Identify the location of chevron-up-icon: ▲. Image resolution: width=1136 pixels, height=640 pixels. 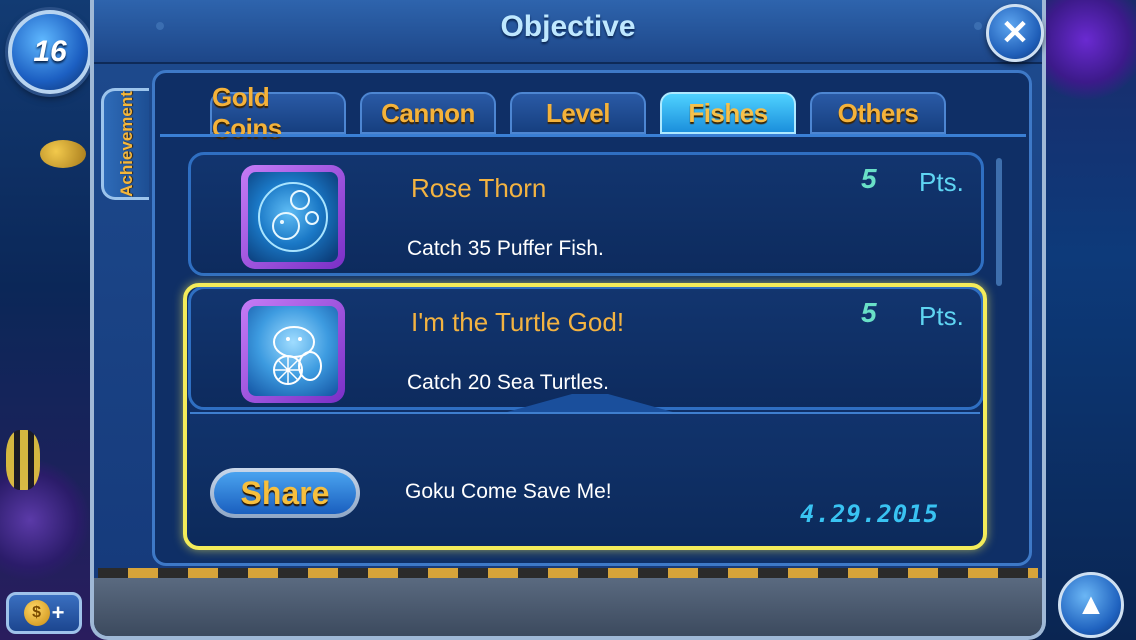
(1091, 604).